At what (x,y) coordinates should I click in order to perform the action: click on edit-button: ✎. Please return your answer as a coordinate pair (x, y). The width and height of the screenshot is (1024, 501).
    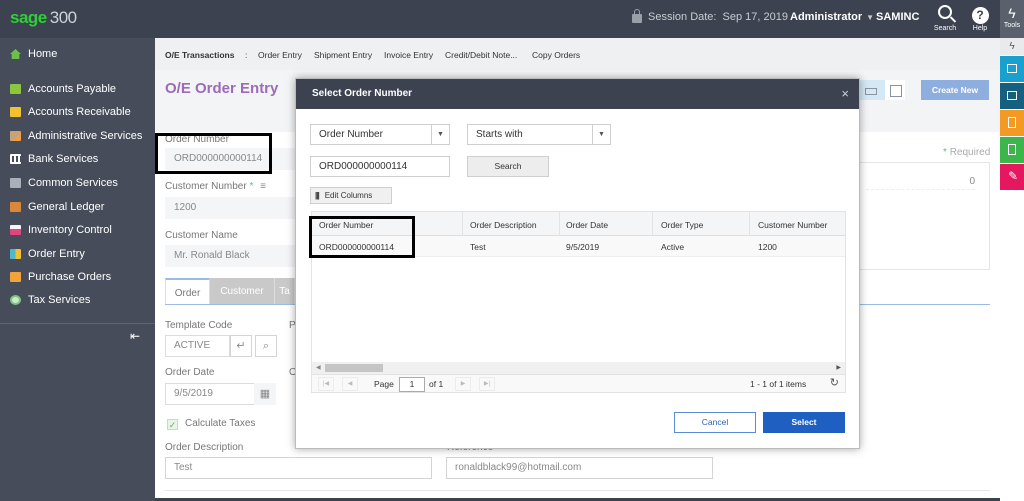
    Looking at the image, I should click on (1012, 177).